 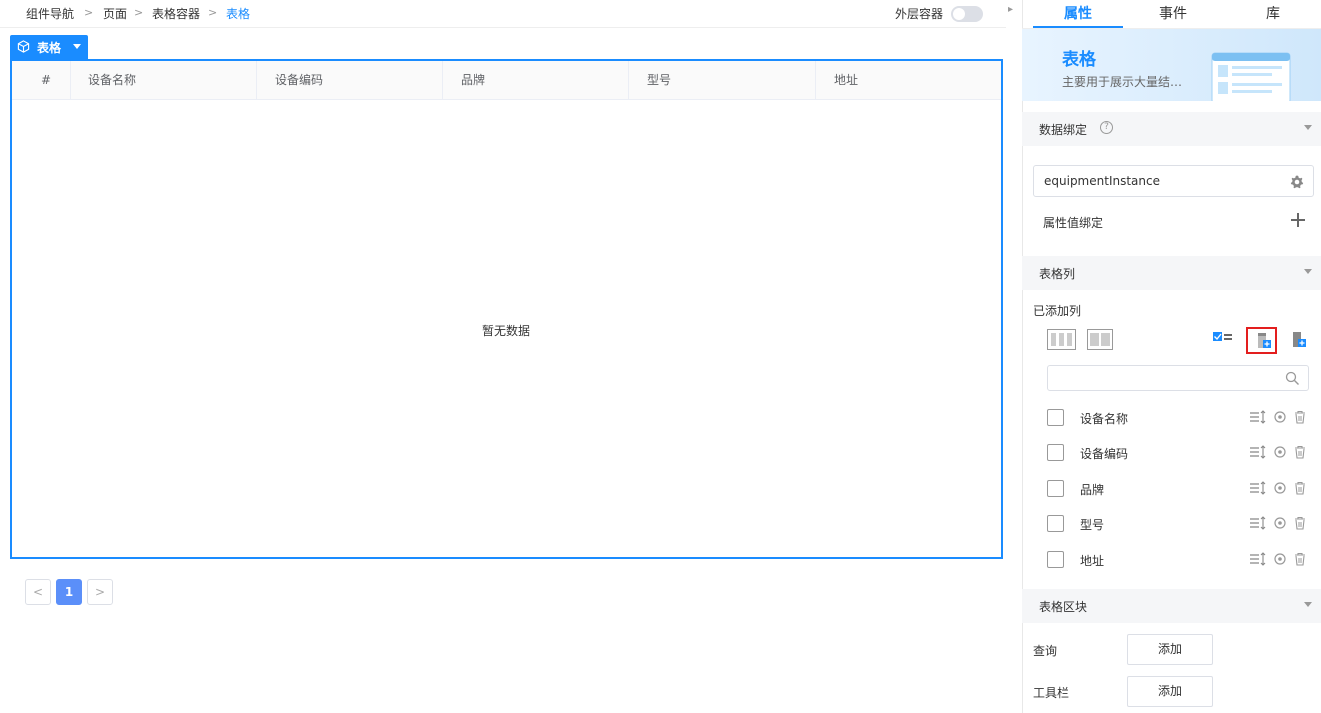 What do you see at coordinates (1063, 130) in the screenshot?
I see `section-title: 数据绑定` at bounding box center [1063, 130].